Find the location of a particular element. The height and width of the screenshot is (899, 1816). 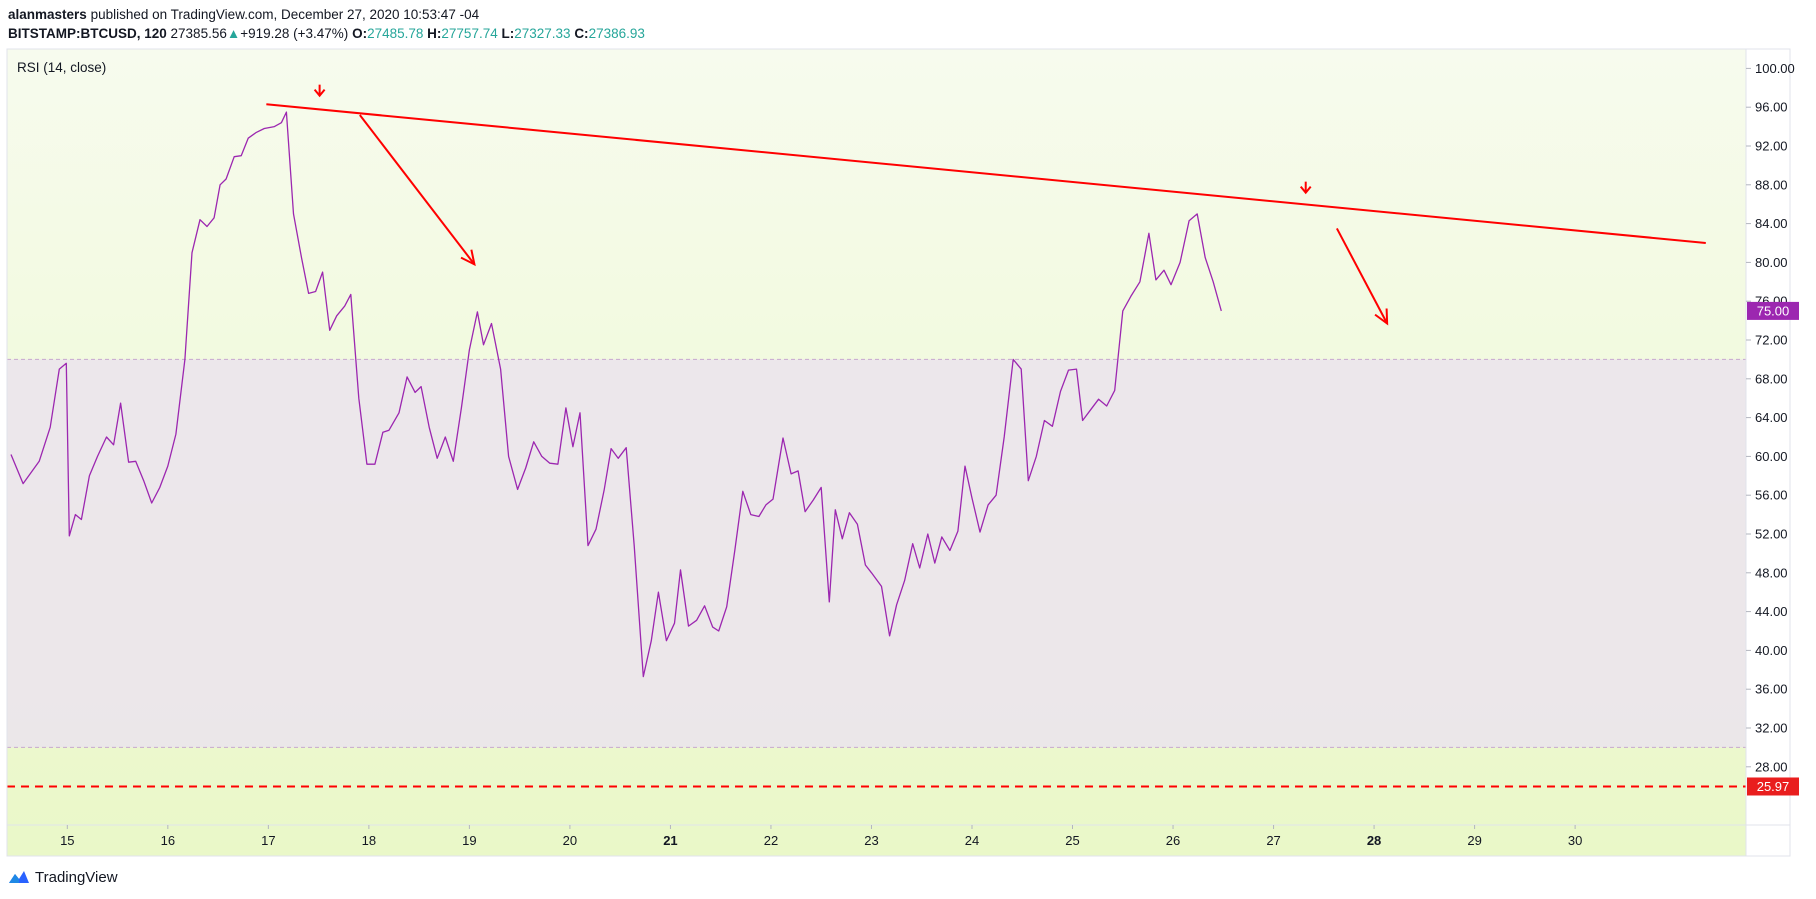

y-tick-label: 80.00 is located at coordinates (1771, 262).